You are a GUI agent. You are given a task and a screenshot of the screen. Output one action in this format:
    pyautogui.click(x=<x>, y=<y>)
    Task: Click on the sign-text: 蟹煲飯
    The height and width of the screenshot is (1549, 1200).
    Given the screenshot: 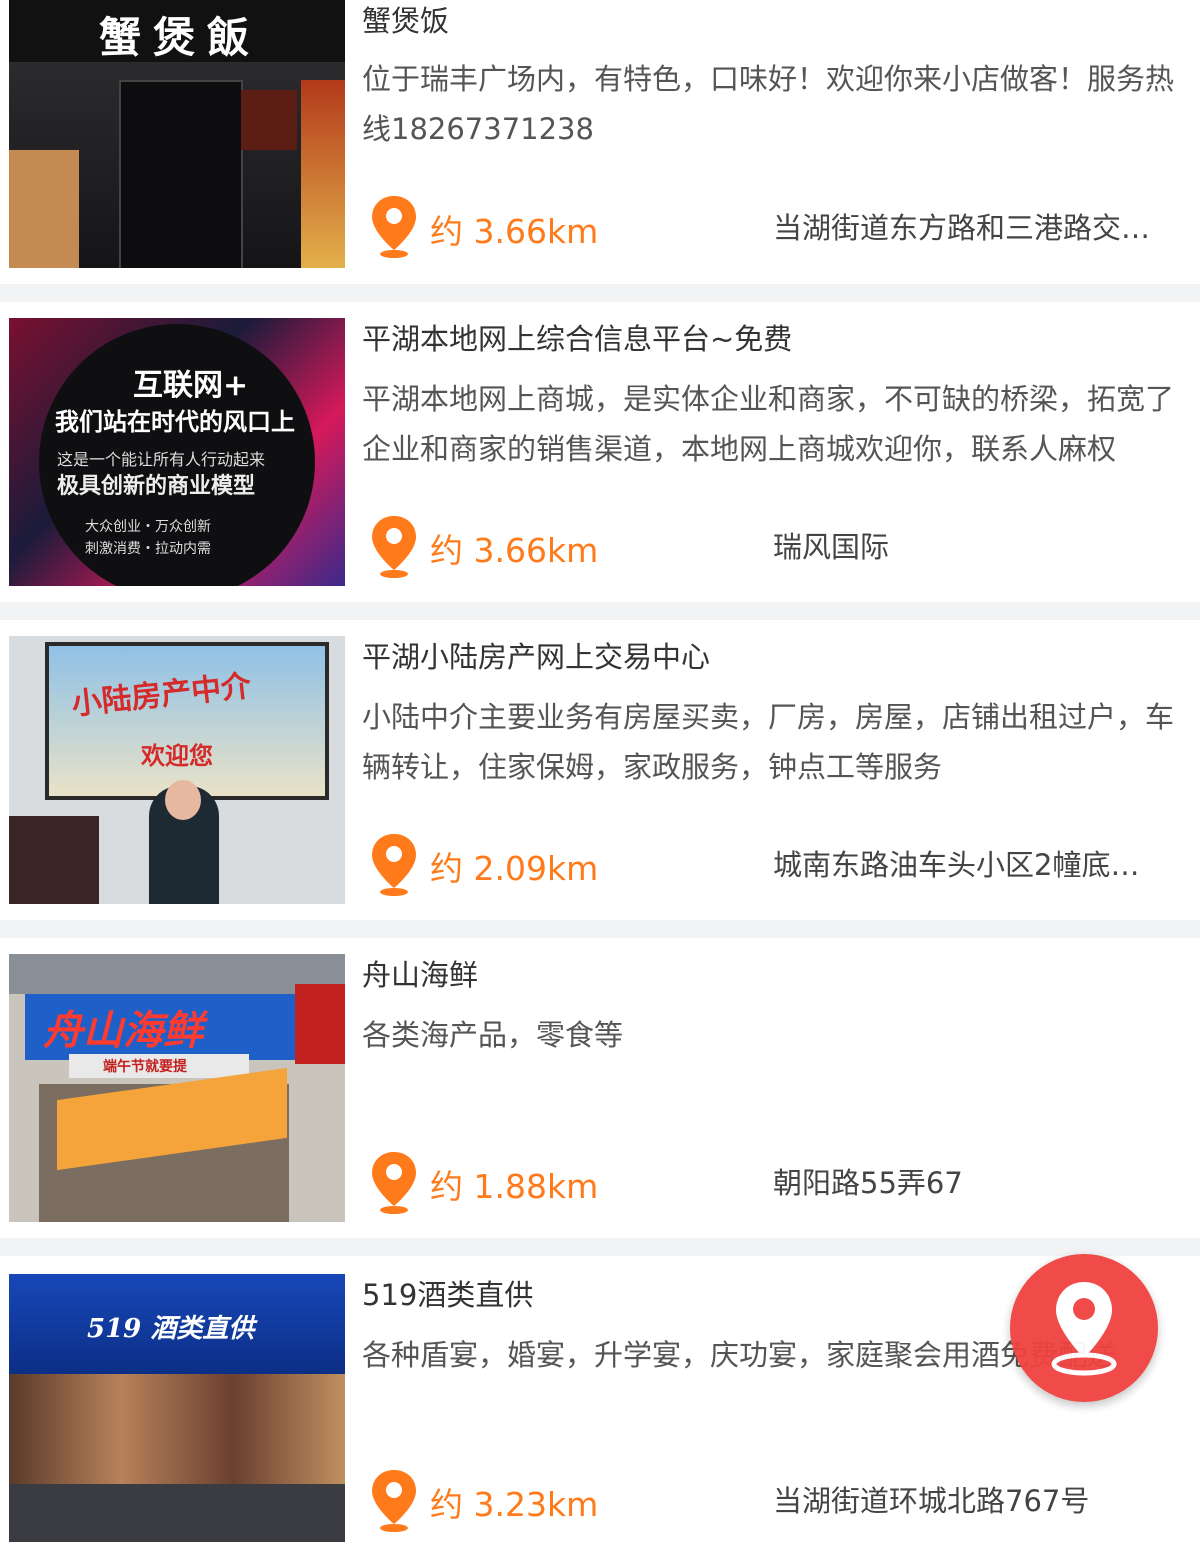 What is the action you would take?
    pyautogui.click(x=180, y=37)
    